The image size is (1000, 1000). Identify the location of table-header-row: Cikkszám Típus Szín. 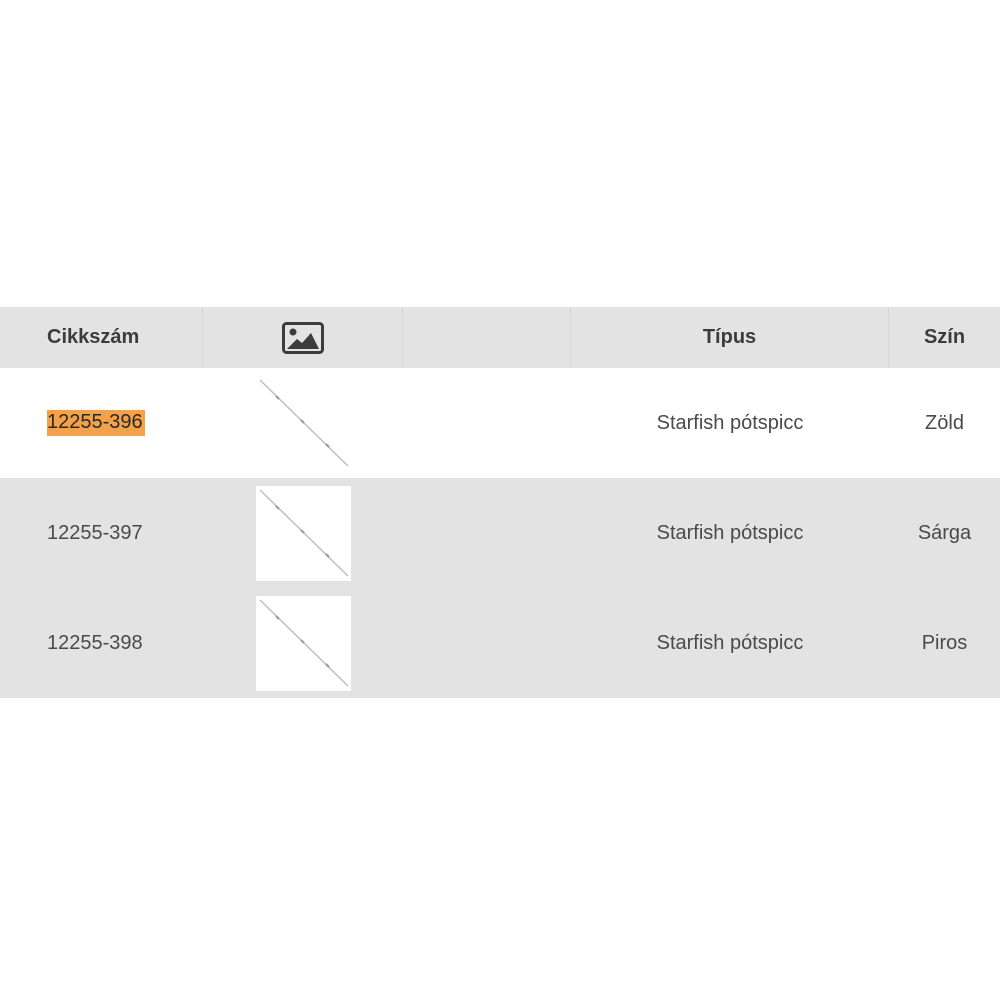
(500, 337).